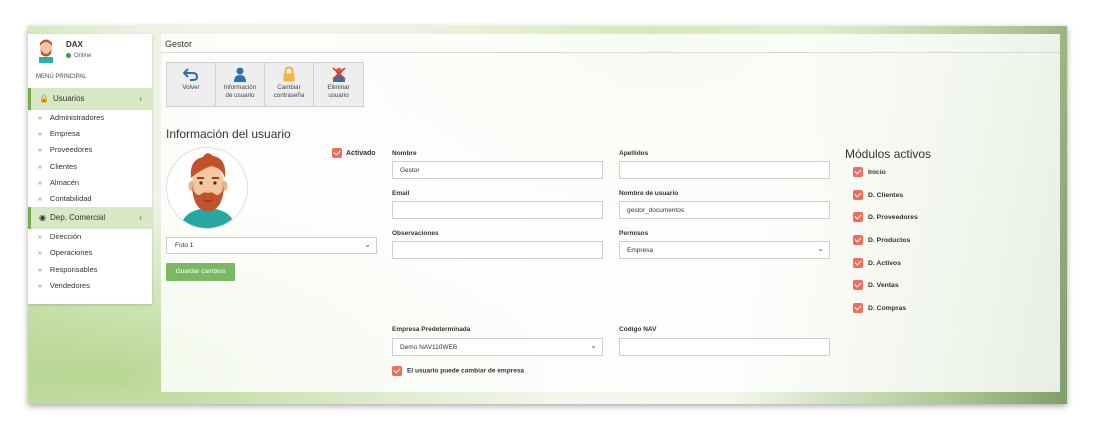 This screenshot has height=430, width=1094. I want to click on apellidos-input, so click(724, 170).